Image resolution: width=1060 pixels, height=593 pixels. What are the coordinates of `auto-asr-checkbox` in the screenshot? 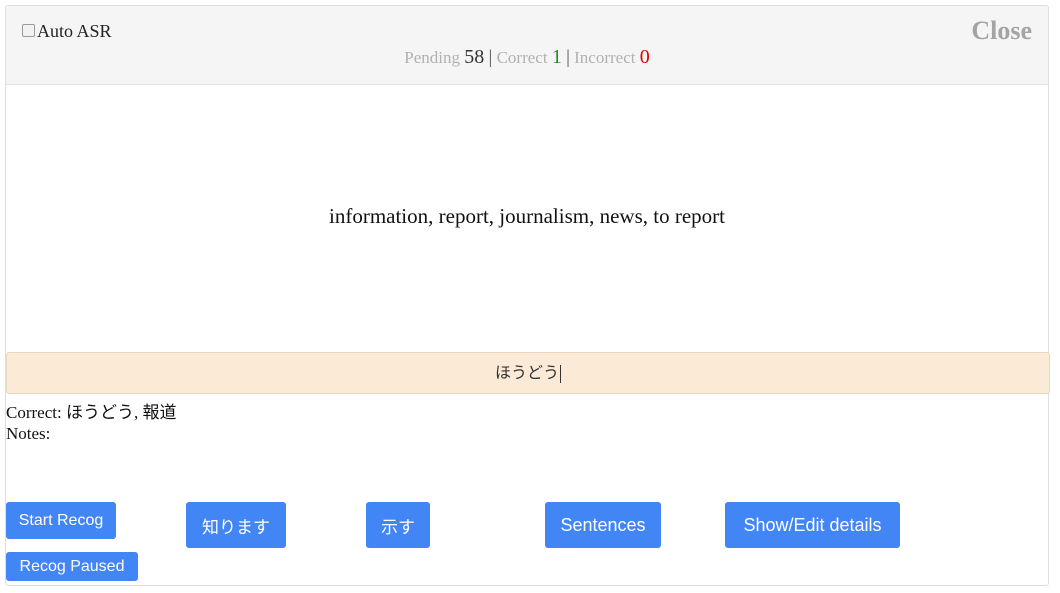 It's located at (28, 30).